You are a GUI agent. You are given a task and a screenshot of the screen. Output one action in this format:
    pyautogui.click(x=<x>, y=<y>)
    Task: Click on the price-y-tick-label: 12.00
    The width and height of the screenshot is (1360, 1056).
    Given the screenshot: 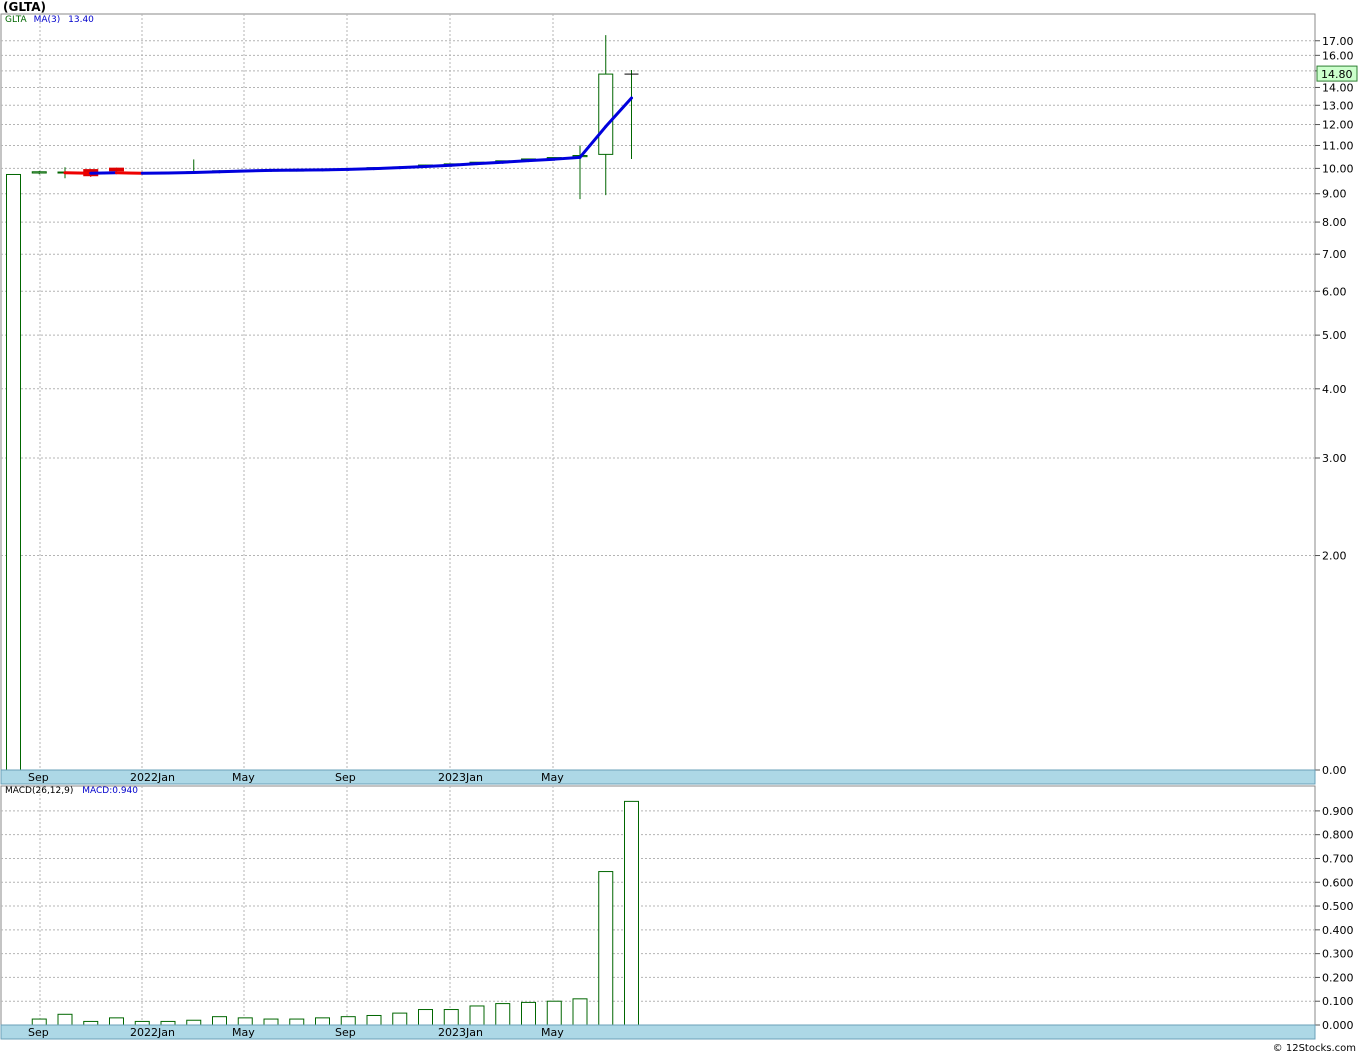 What is the action you would take?
    pyautogui.click(x=1338, y=125)
    